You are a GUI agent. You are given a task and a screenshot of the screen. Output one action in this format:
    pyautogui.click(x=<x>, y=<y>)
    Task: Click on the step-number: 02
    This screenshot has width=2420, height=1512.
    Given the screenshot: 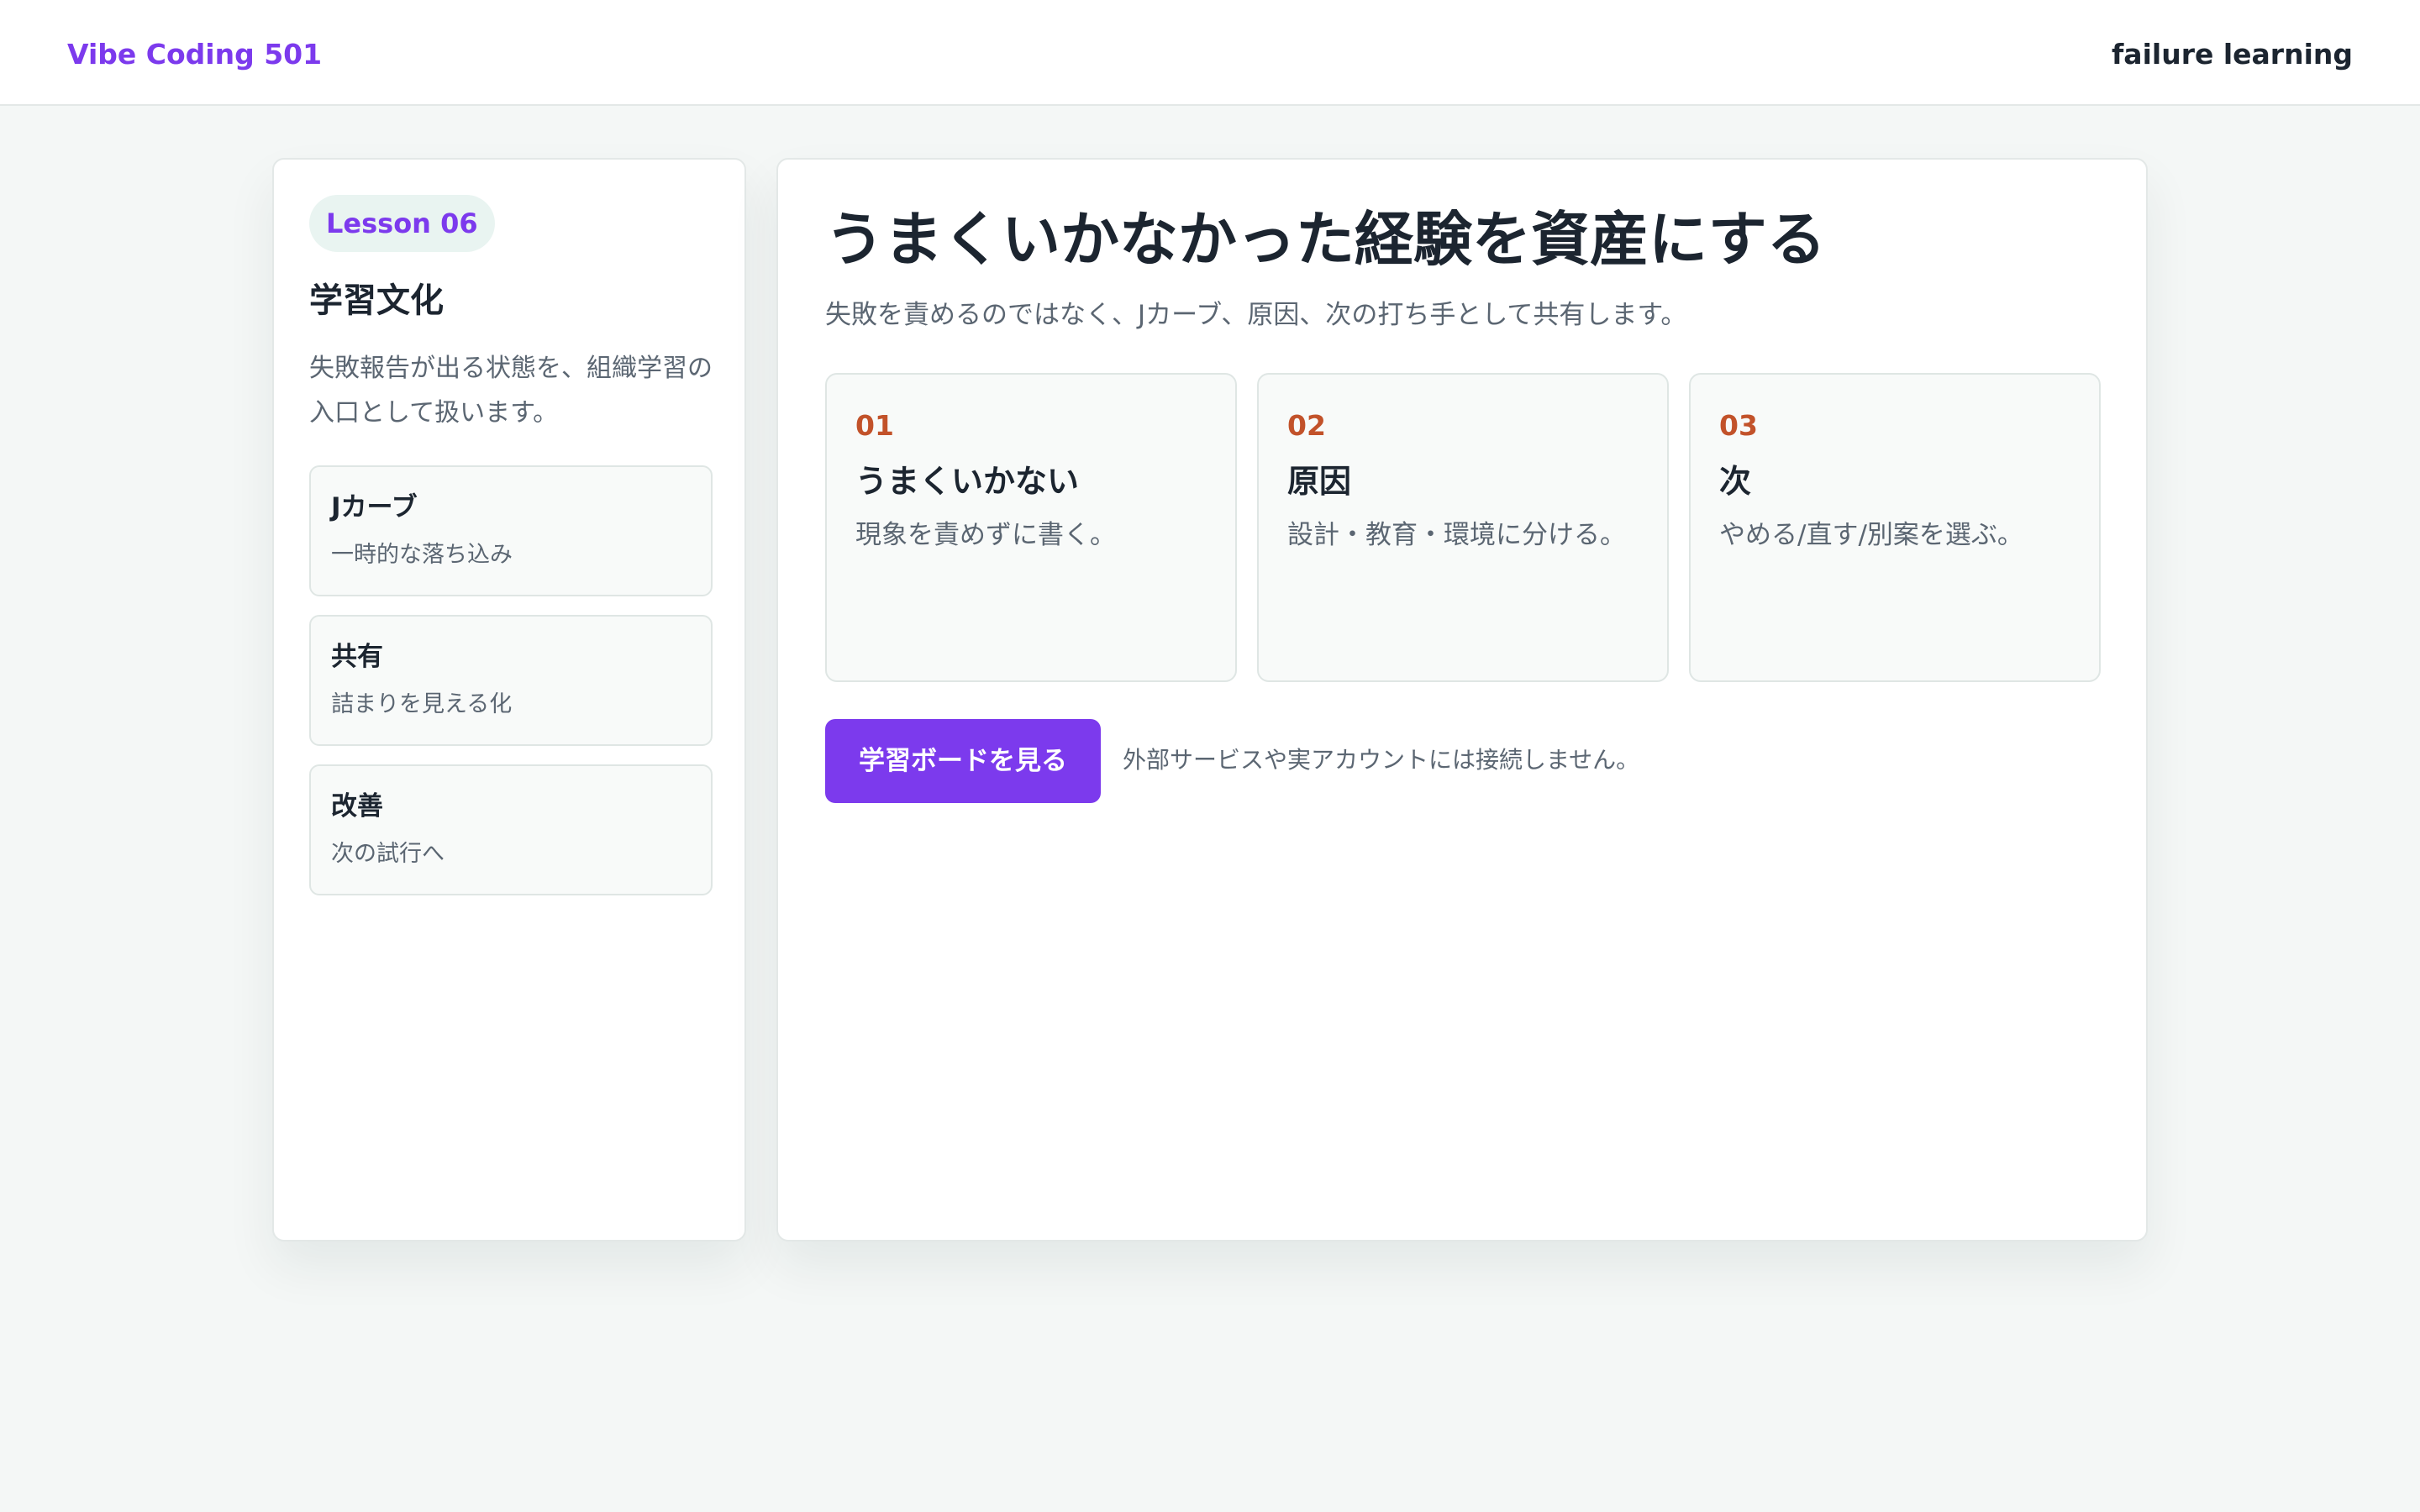 What is the action you would take?
    pyautogui.click(x=1306, y=425)
    